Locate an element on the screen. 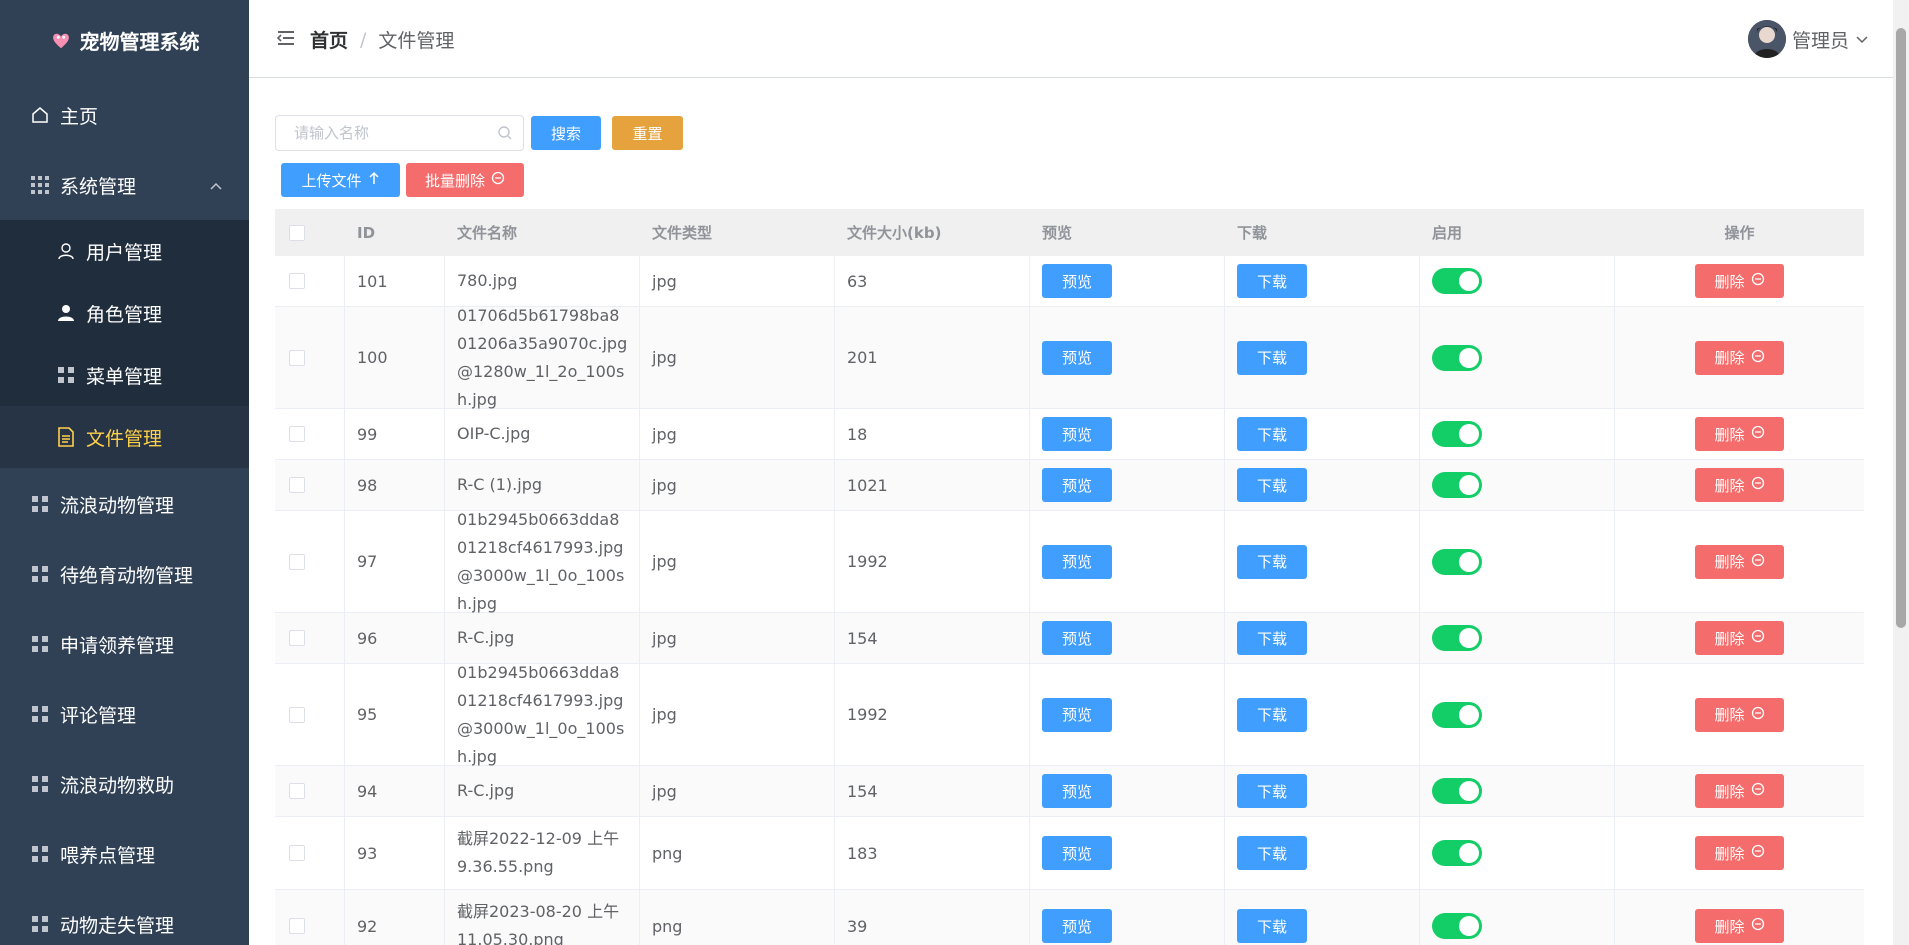 This screenshot has height=945, width=1909. sidebar-item-menu-management: 菜单管理 is located at coordinates (124, 375).